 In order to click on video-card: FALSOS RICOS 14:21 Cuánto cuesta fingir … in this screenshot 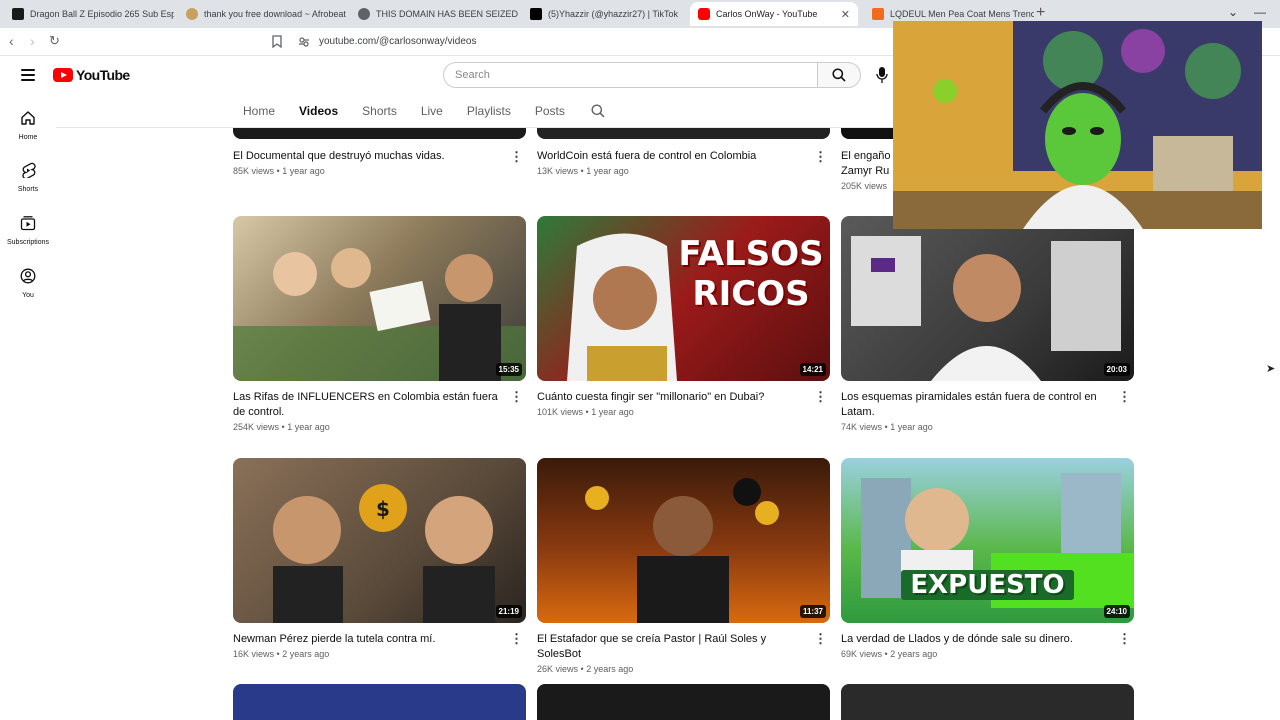, I will do `click(683, 316)`.